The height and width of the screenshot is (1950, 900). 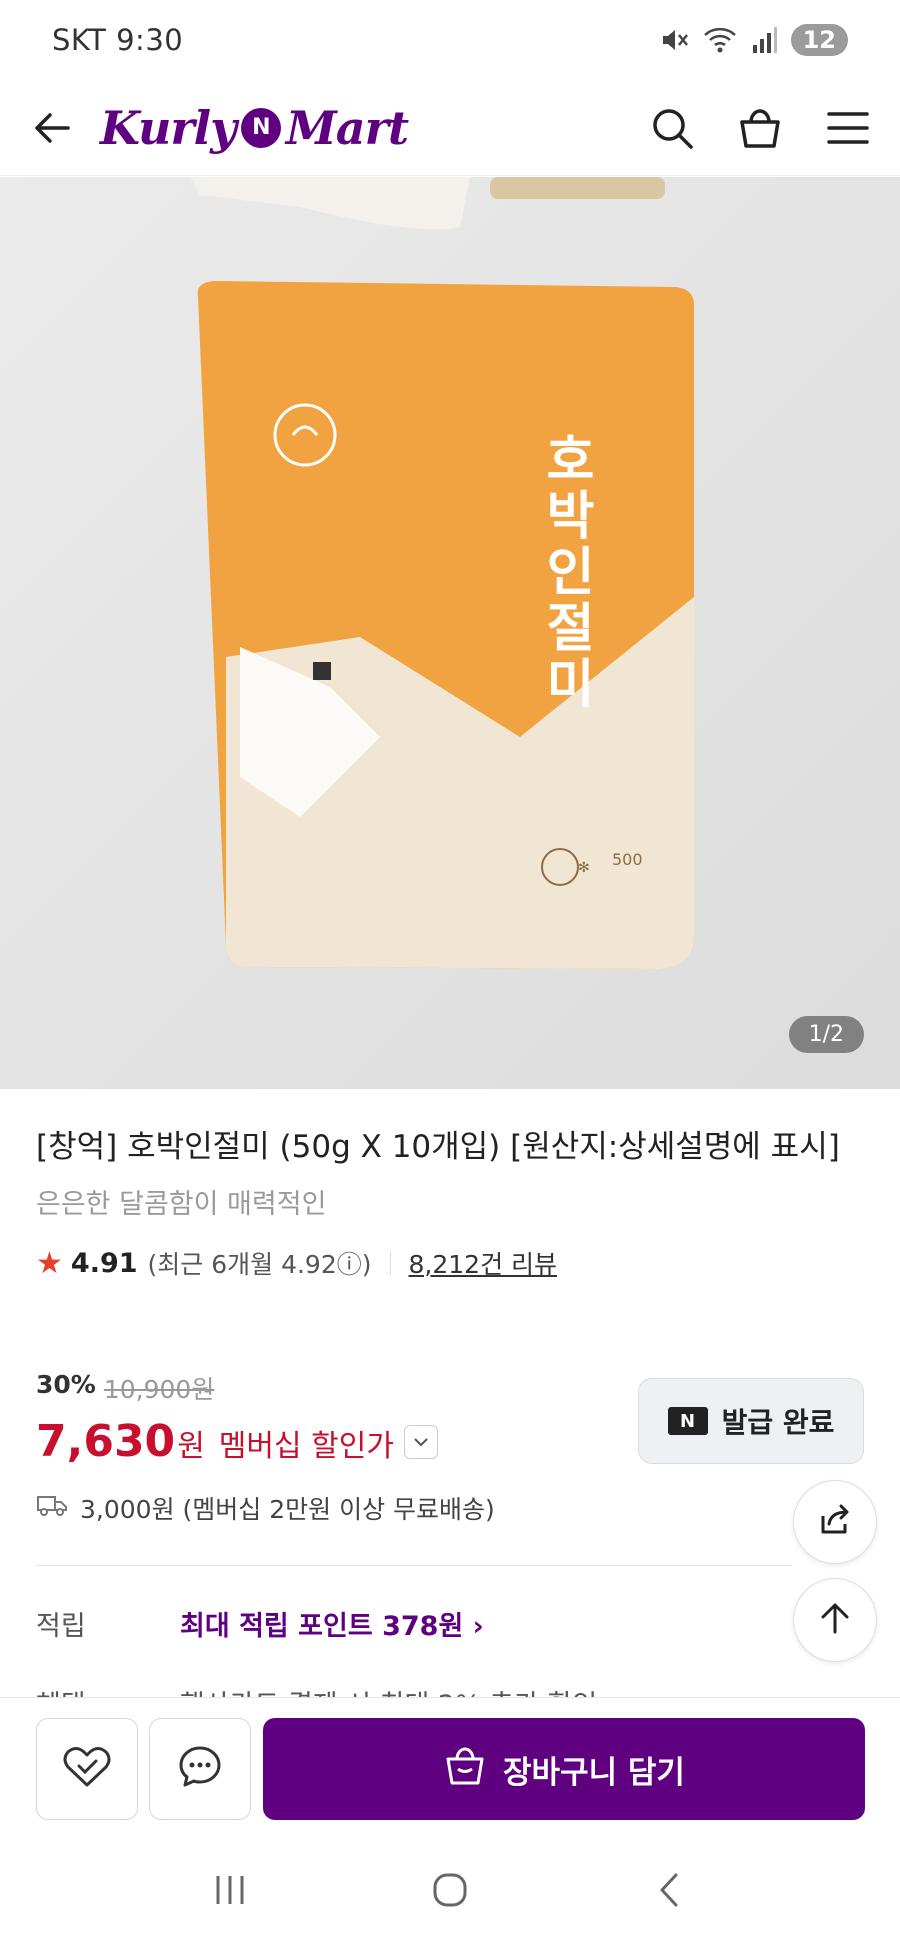 I want to click on star-icon: ★, so click(x=49, y=1263).